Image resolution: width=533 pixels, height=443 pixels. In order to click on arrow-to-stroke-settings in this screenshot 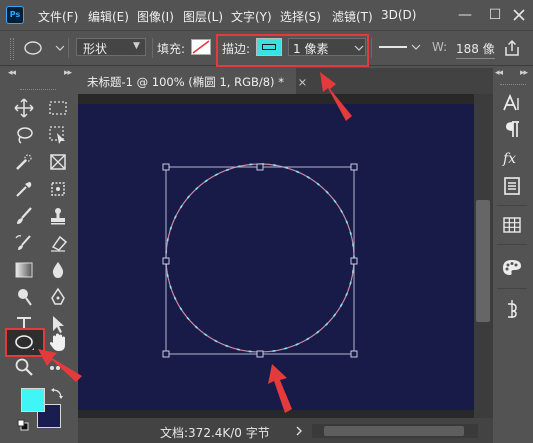, I will do `click(336, 96)`.